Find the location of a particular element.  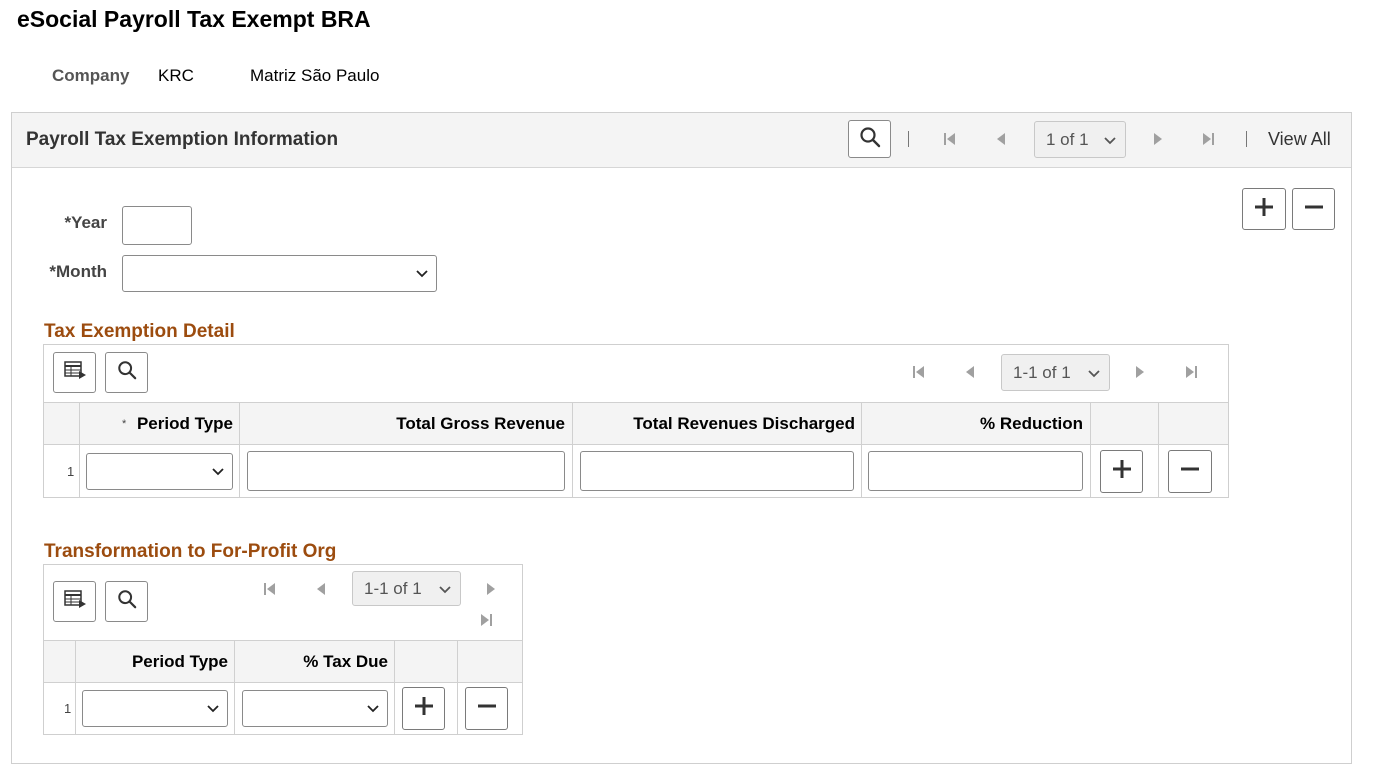

add-detail-row-button is located at coordinates (1121, 471).